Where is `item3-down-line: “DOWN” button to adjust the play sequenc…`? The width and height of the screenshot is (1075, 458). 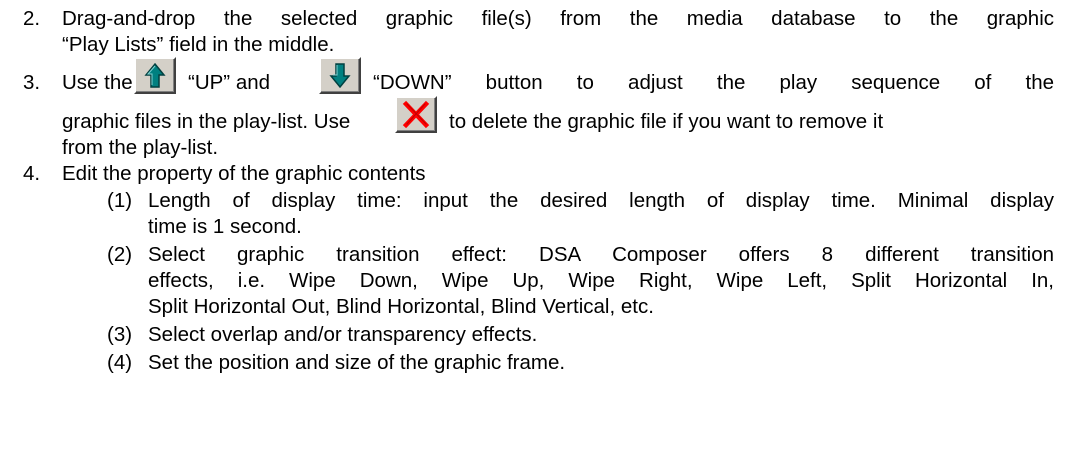 item3-down-line: “DOWN” button to adjust the play sequenc… is located at coordinates (713, 83).